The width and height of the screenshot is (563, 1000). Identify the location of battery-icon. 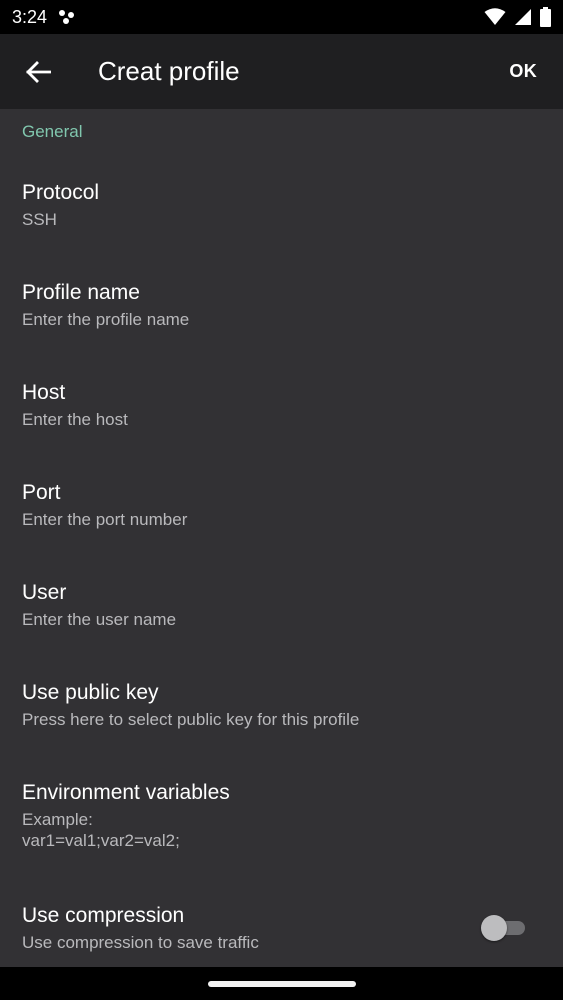
(545, 17).